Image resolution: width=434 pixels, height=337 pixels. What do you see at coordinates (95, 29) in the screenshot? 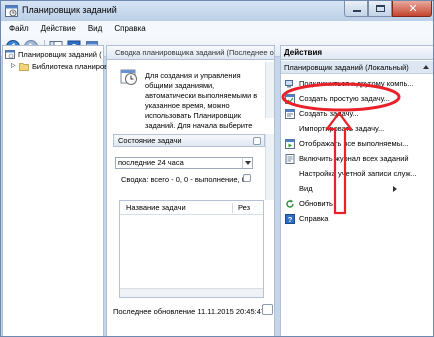
I see `menu-view: Вид` at bounding box center [95, 29].